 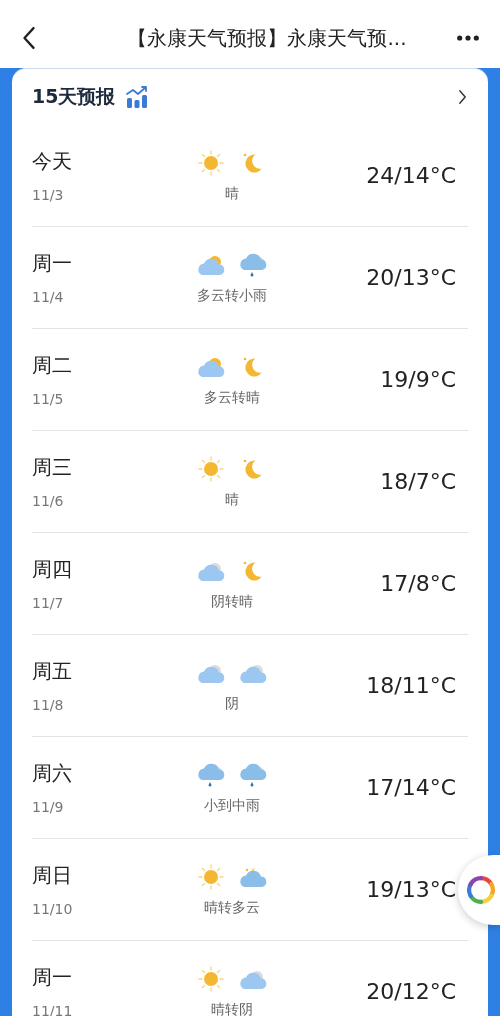 What do you see at coordinates (411, 175) in the screenshot?
I see `temperature-range: 24/14°C` at bounding box center [411, 175].